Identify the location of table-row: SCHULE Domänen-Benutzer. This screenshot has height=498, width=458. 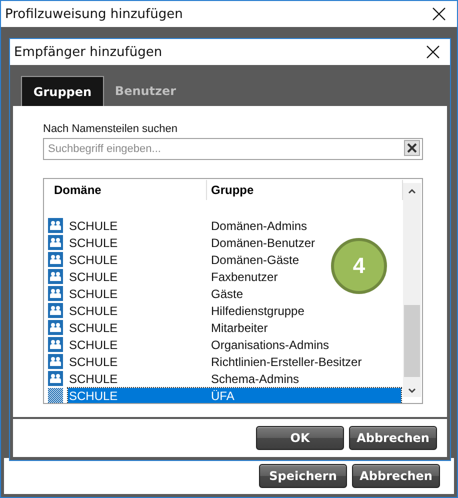
(192, 242).